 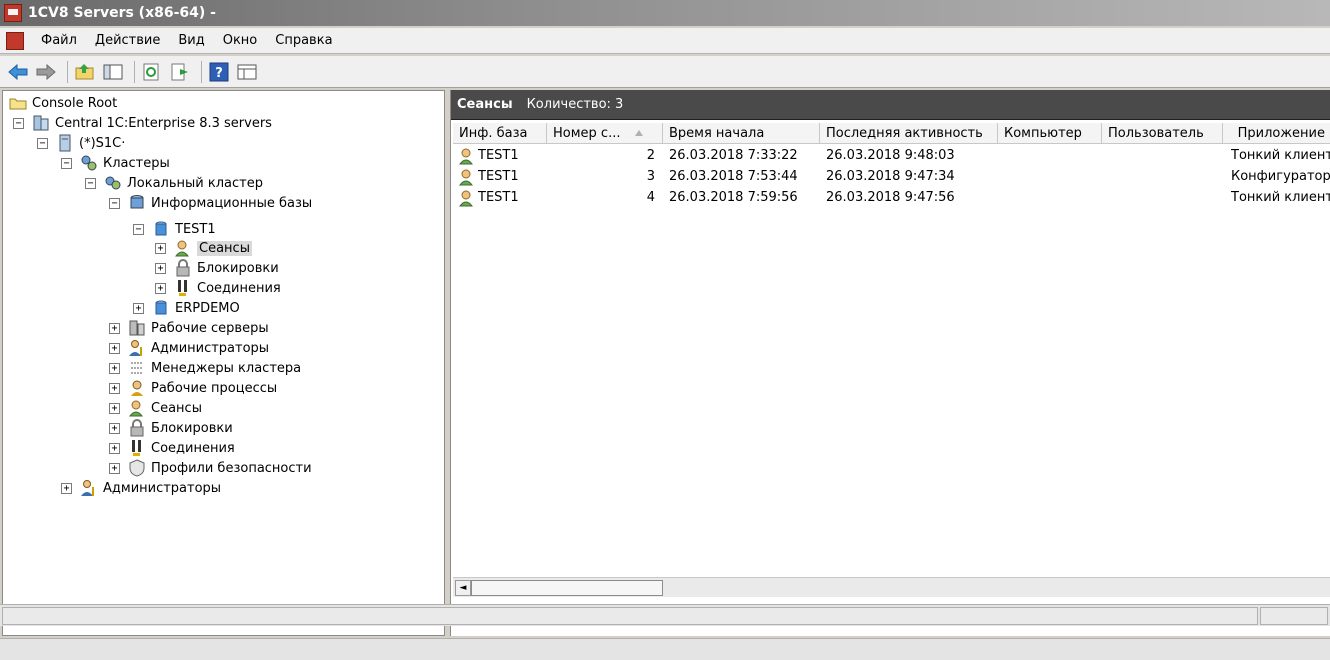 I want to click on cell-start-time: 26.03.2018 7:53:44, so click(x=733, y=176).